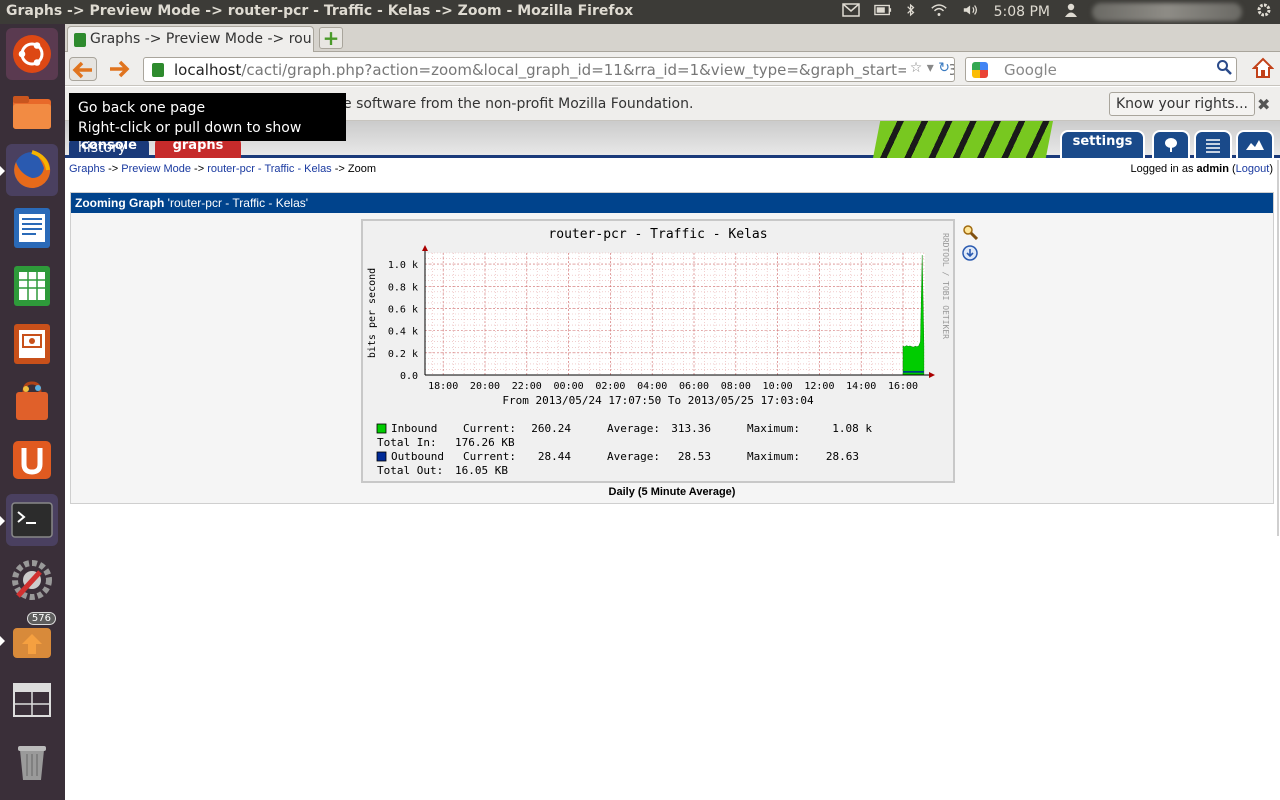 The image size is (1280, 800). I want to click on terminal-icon, so click(32, 520).